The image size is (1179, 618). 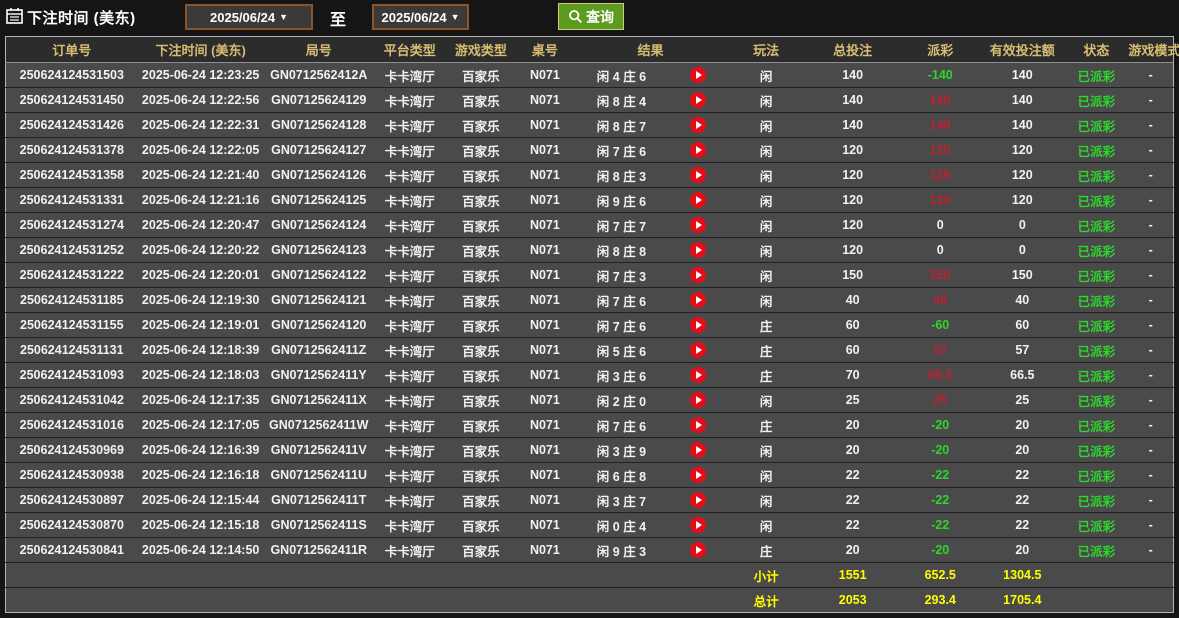 What do you see at coordinates (1153, 49) in the screenshot?
I see `column-header-game_mode: 游戏模式` at bounding box center [1153, 49].